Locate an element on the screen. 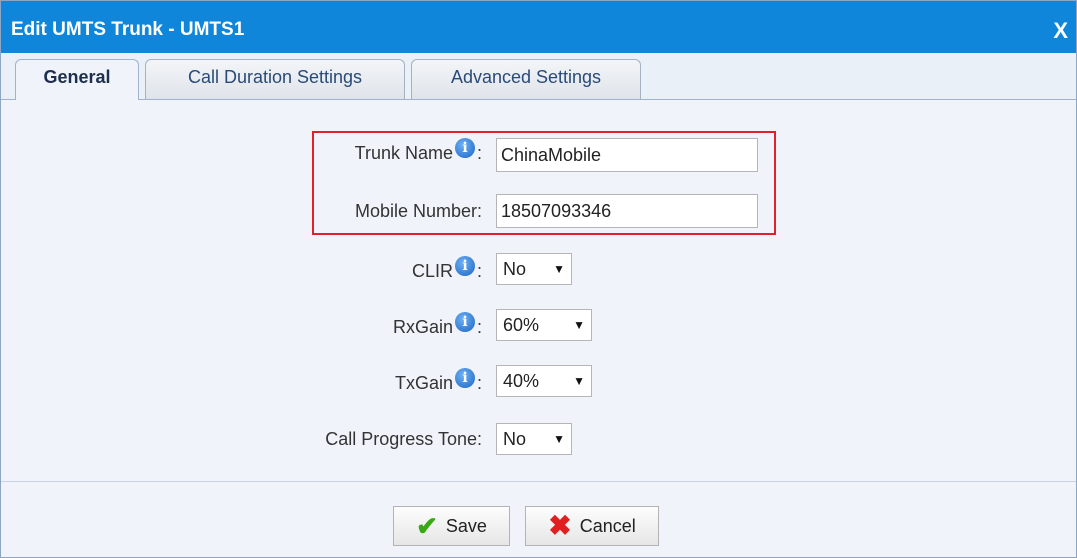 The image size is (1077, 558). save-label: Save is located at coordinates (466, 525).